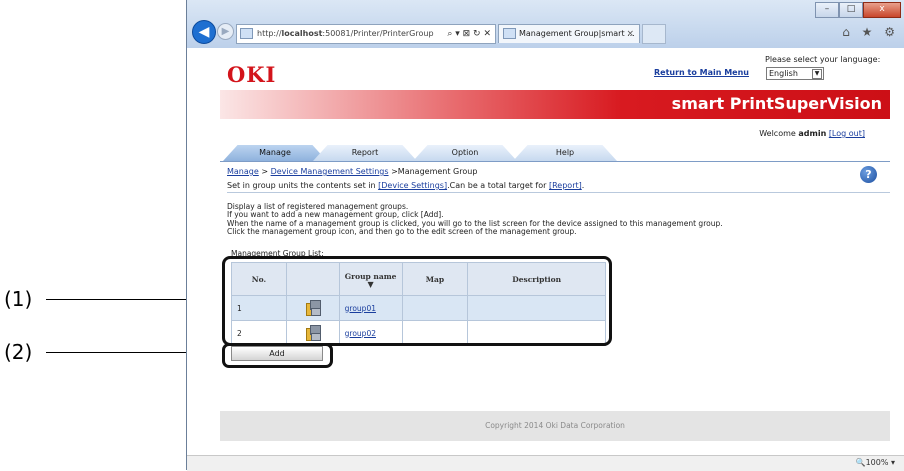 This screenshot has height=471, width=904. Describe the element at coordinates (243, 171) in the screenshot. I see `breadcrumb-manage: Manage` at that location.